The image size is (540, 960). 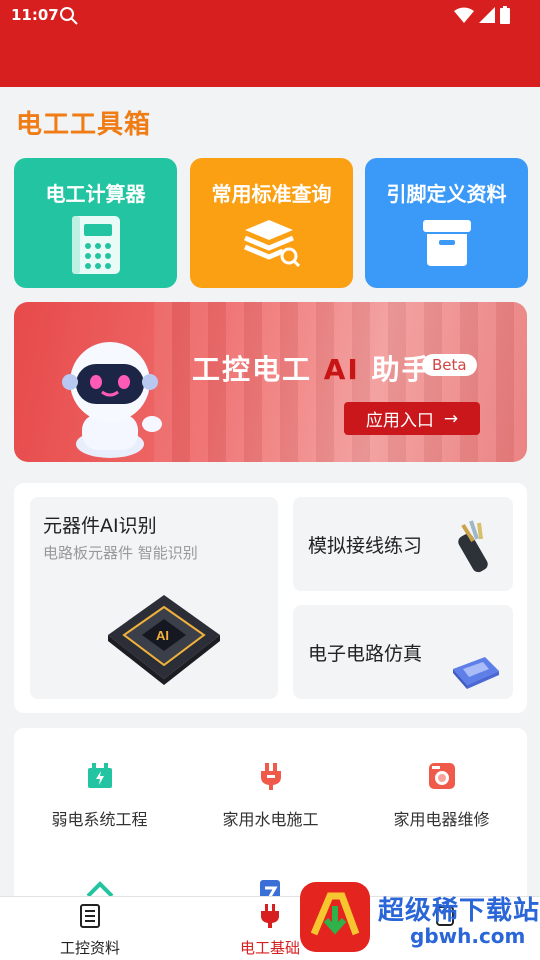 What do you see at coordinates (449, 365) in the screenshot?
I see `beta-badge: Beta` at bounding box center [449, 365].